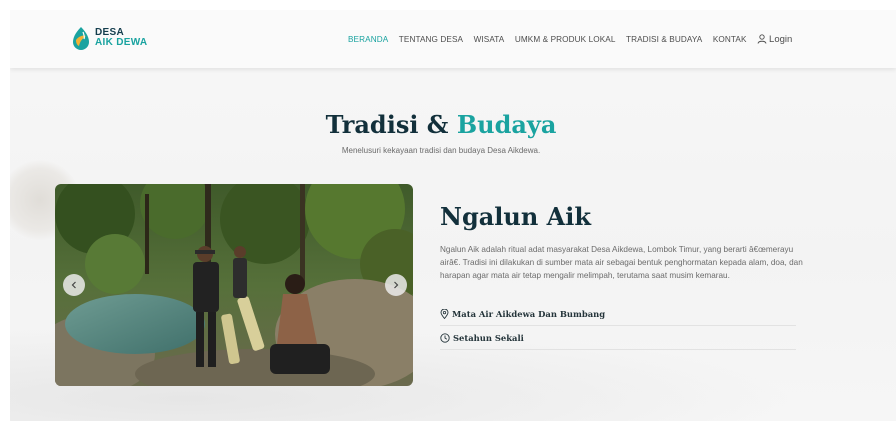 The image size is (896, 421). I want to click on tradition-title: Ngalun Aik, so click(516, 216).